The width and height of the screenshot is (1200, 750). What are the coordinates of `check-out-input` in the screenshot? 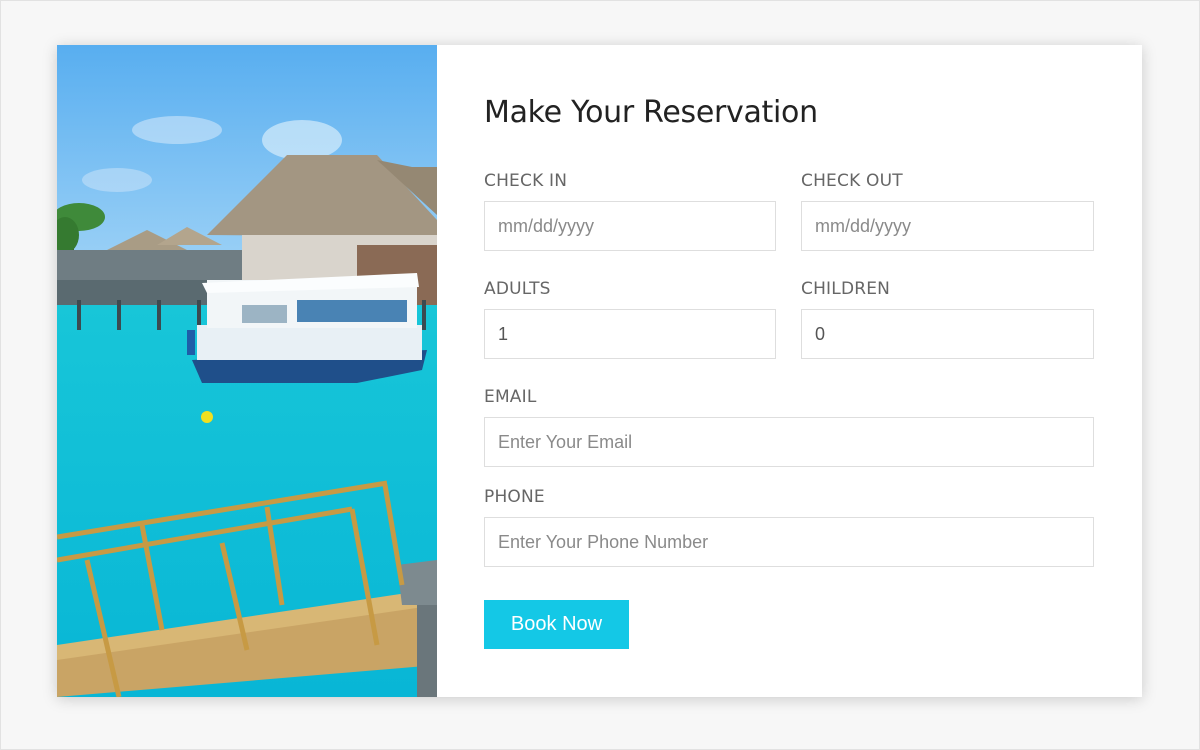 It's located at (947, 226).